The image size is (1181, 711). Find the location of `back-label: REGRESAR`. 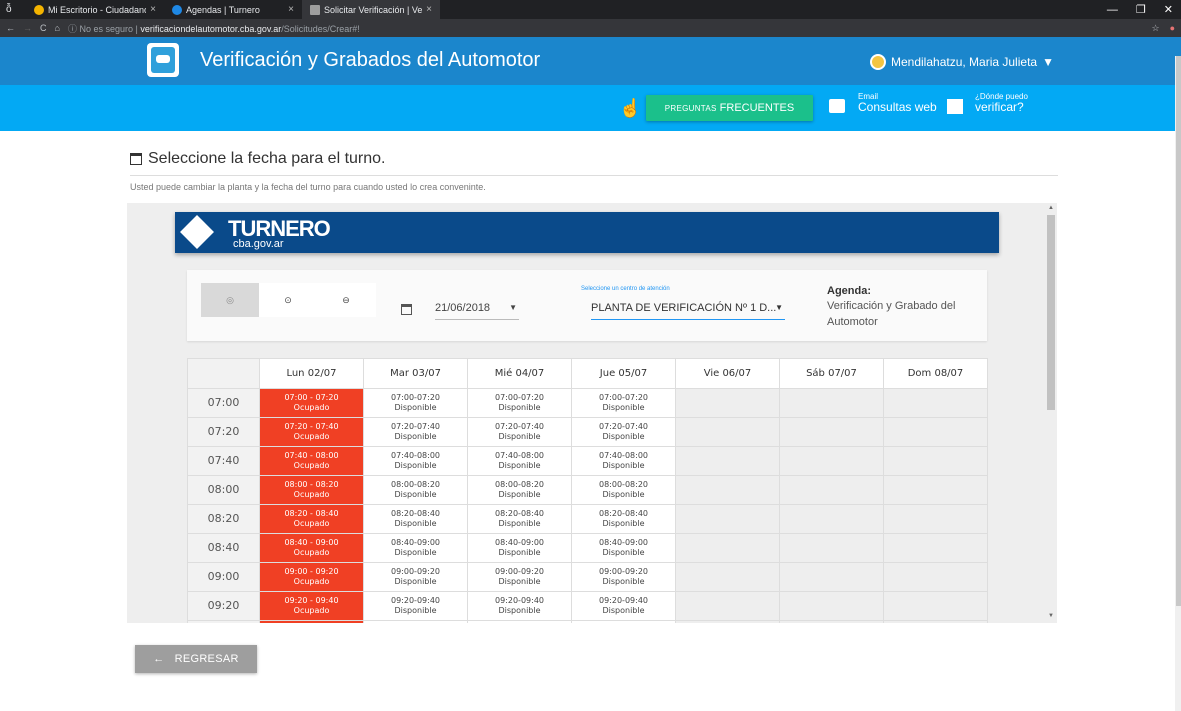

back-label: REGRESAR is located at coordinates (206, 659).